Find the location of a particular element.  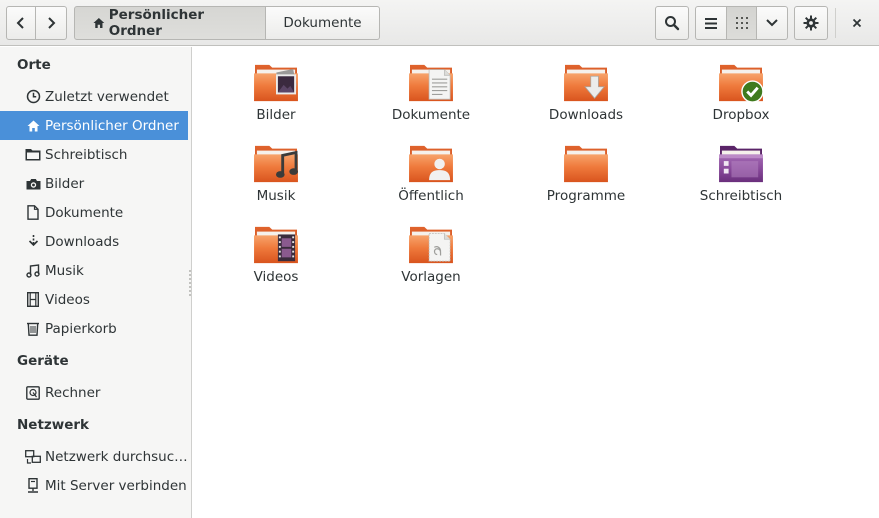

file-item-dropbox: Dropbox is located at coordinates (741, 85).